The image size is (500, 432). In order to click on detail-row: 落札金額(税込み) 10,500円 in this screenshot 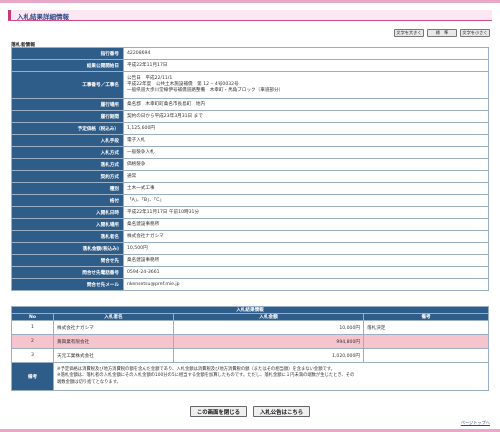, I will do `click(250, 248)`.